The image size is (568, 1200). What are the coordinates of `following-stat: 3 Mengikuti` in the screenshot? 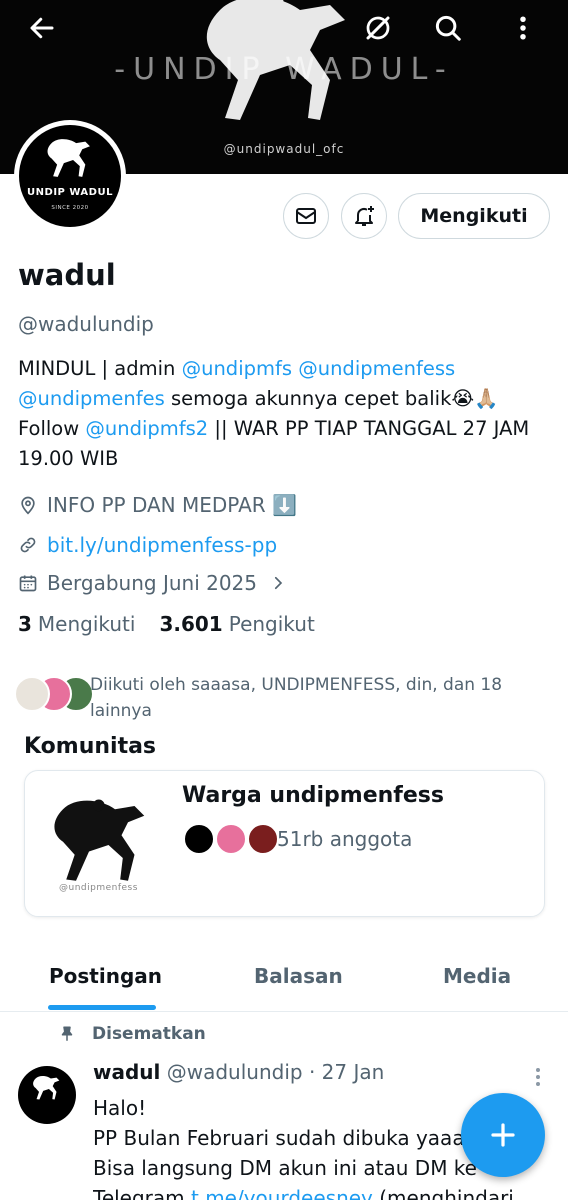 It's located at (76, 624).